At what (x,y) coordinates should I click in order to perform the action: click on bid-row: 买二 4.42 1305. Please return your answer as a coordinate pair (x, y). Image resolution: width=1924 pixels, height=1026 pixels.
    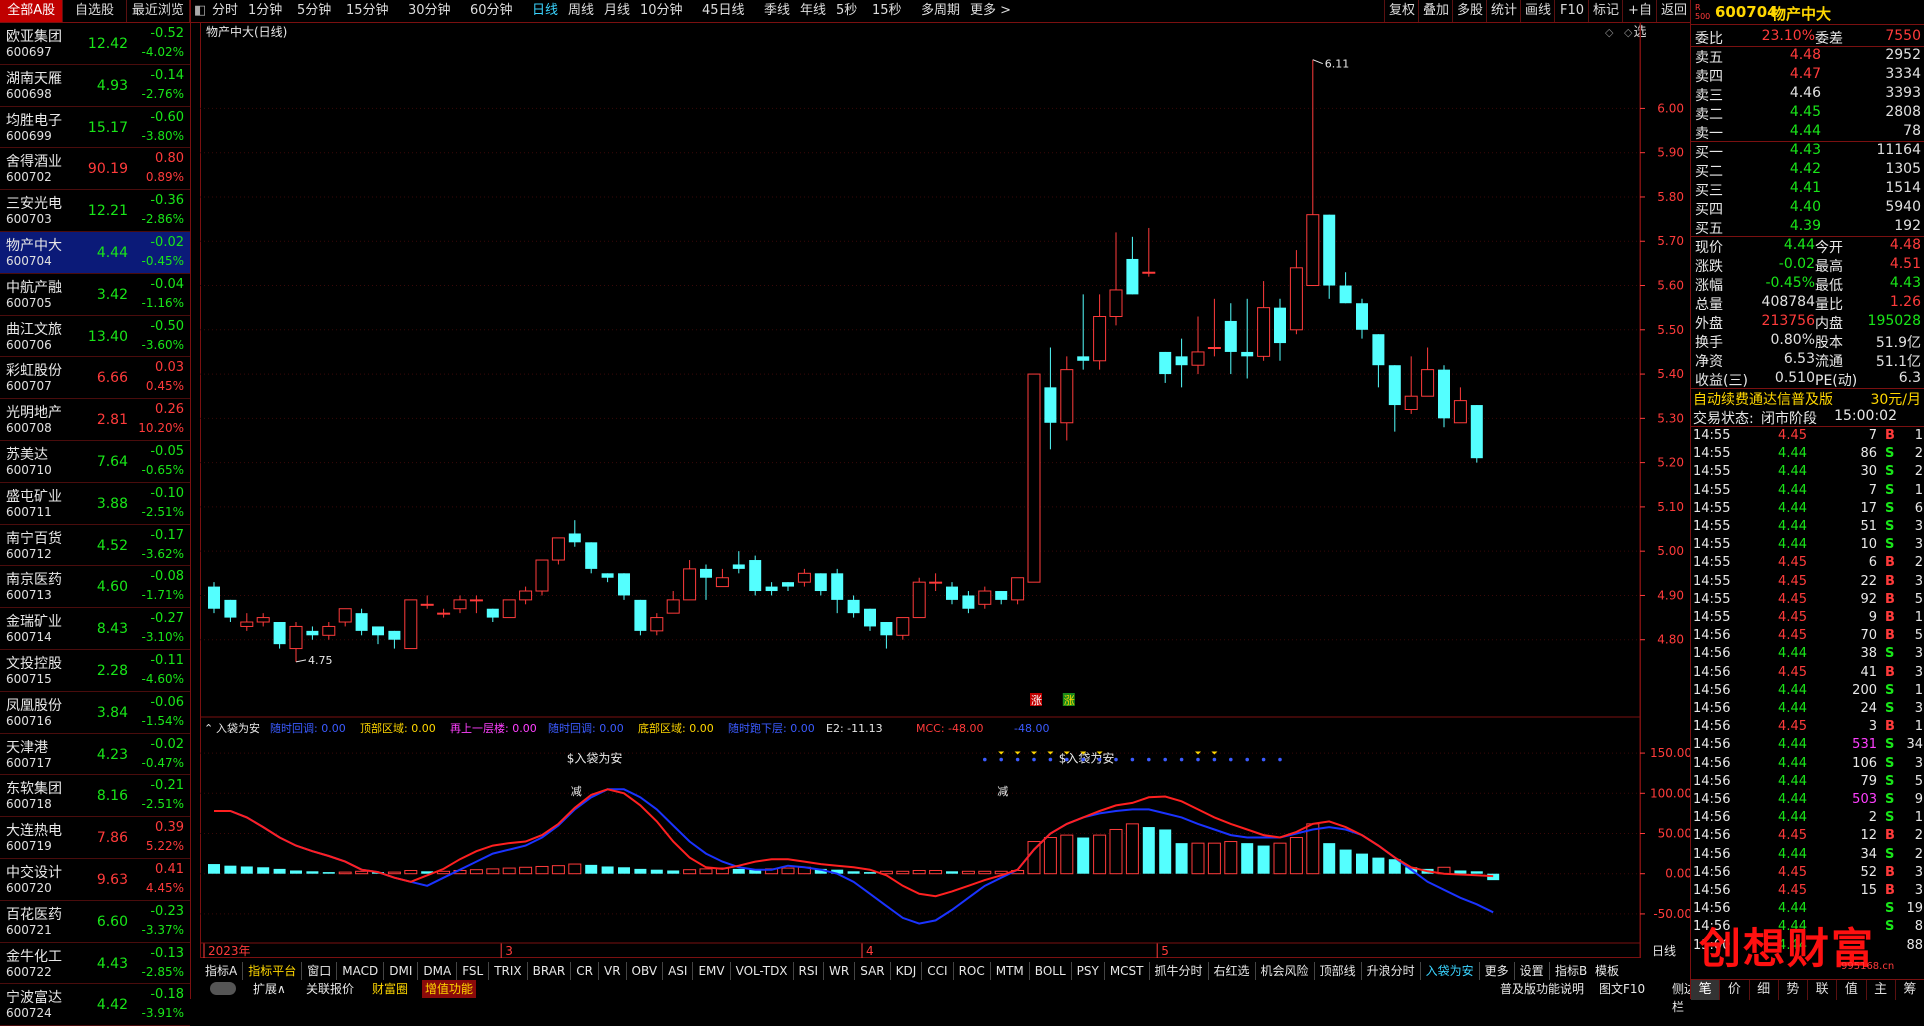
    Looking at the image, I should click on (1807, 170).